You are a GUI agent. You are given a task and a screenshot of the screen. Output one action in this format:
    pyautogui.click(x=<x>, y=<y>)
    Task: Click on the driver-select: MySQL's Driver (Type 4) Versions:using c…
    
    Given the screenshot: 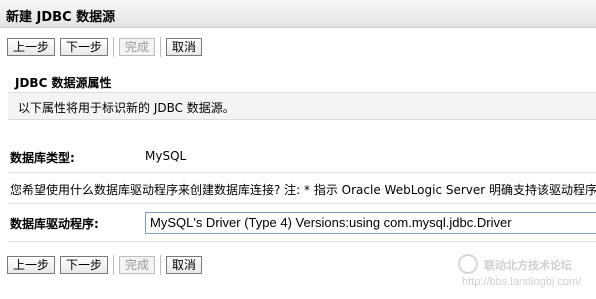 What is the action you would take?
    pyautogui.click(x=370, y=223)
    